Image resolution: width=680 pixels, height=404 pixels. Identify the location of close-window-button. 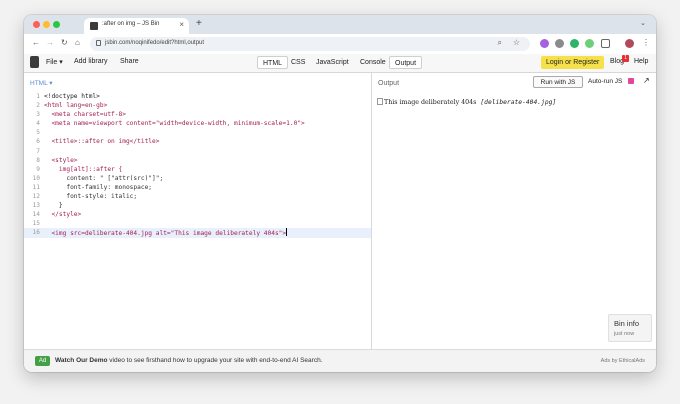
(36, 24).